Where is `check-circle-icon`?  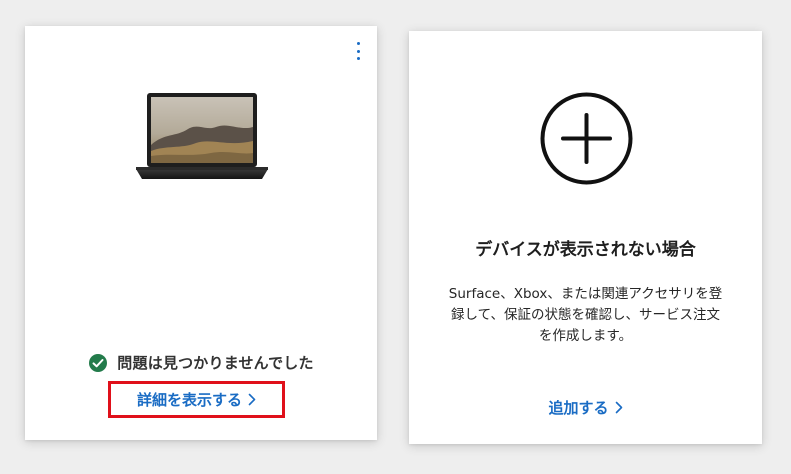
check-circle-icon is located at coordinates (98, 362).